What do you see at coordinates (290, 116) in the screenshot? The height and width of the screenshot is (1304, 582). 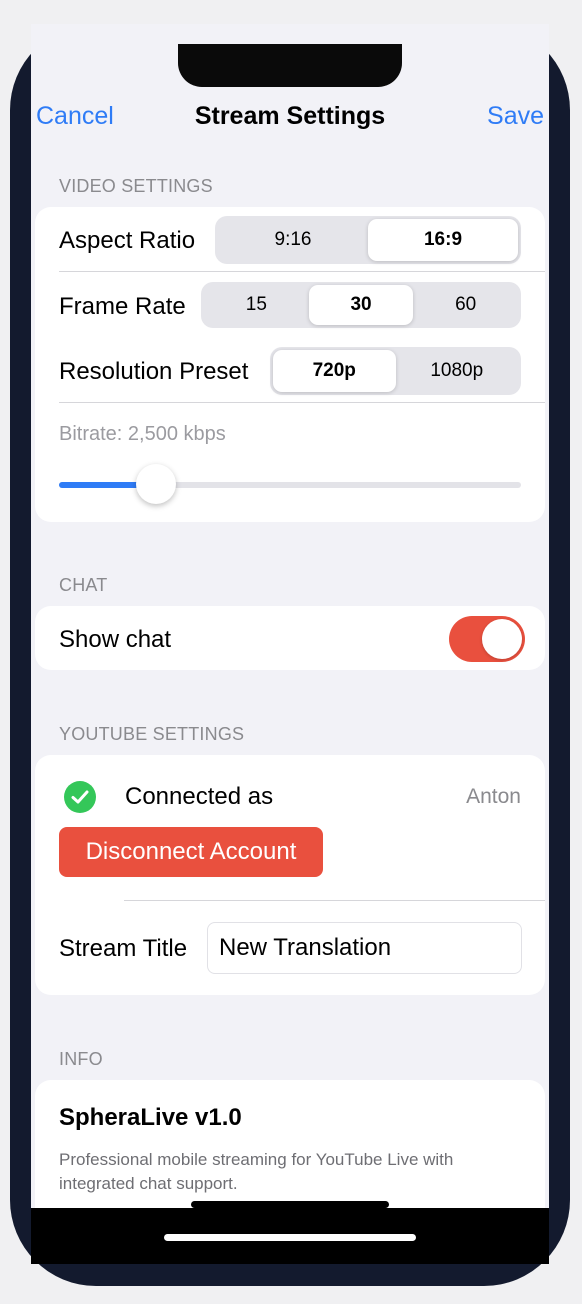 I see `page-title: Stream Settings` at bounding box center [290, 116].